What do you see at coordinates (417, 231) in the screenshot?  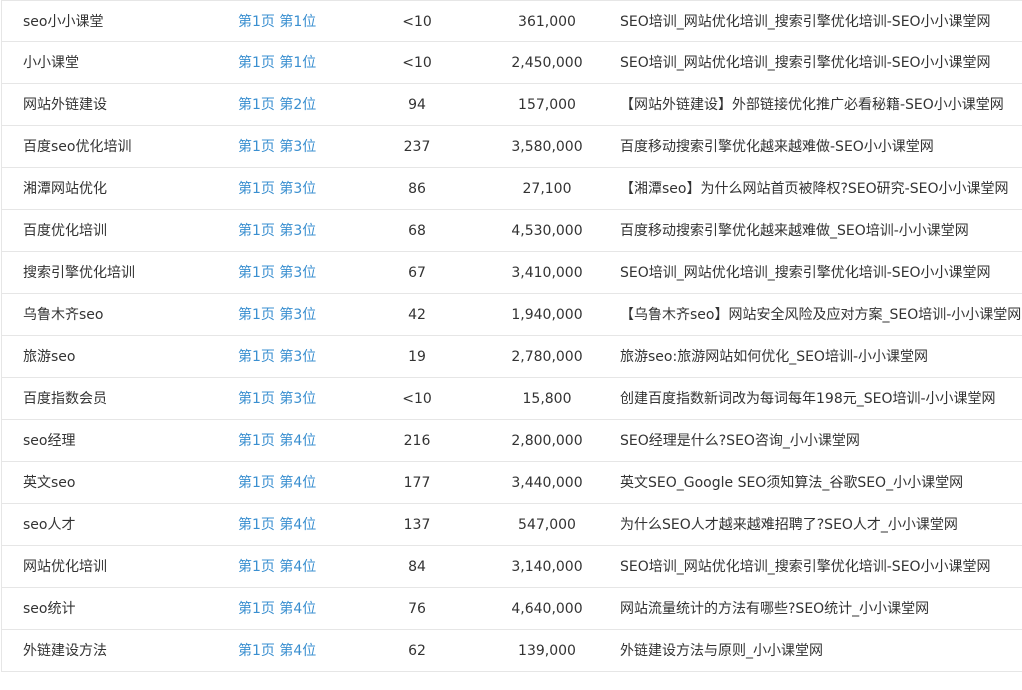 I see `index-cell: 68` at bounding box center [417, 231].